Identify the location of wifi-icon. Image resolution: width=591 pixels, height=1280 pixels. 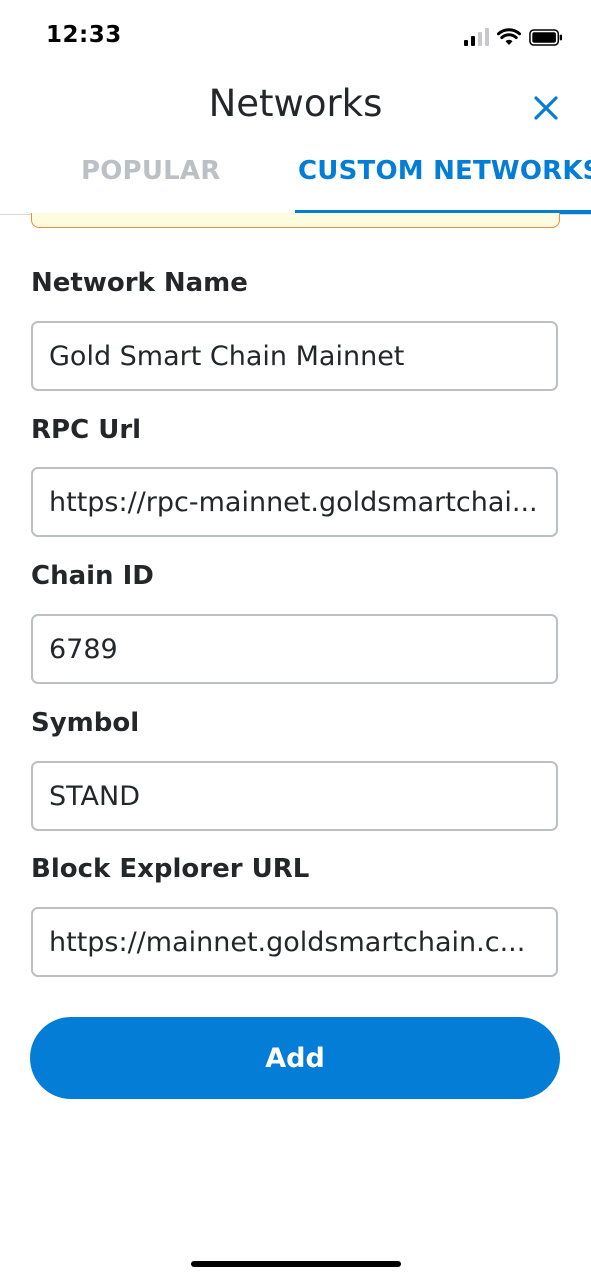
(509, 36).